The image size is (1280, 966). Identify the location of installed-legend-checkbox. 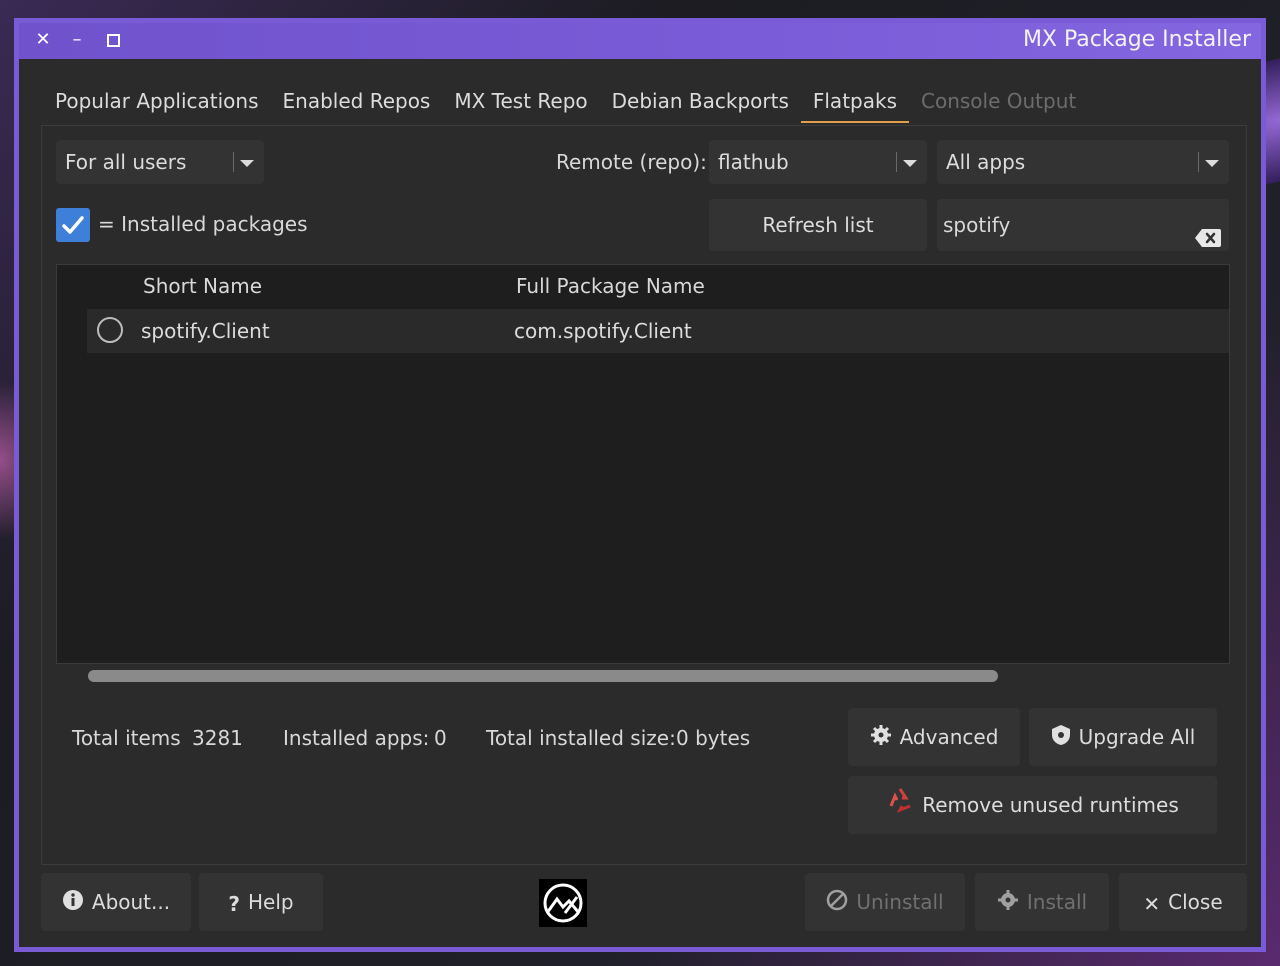
(73, 225).